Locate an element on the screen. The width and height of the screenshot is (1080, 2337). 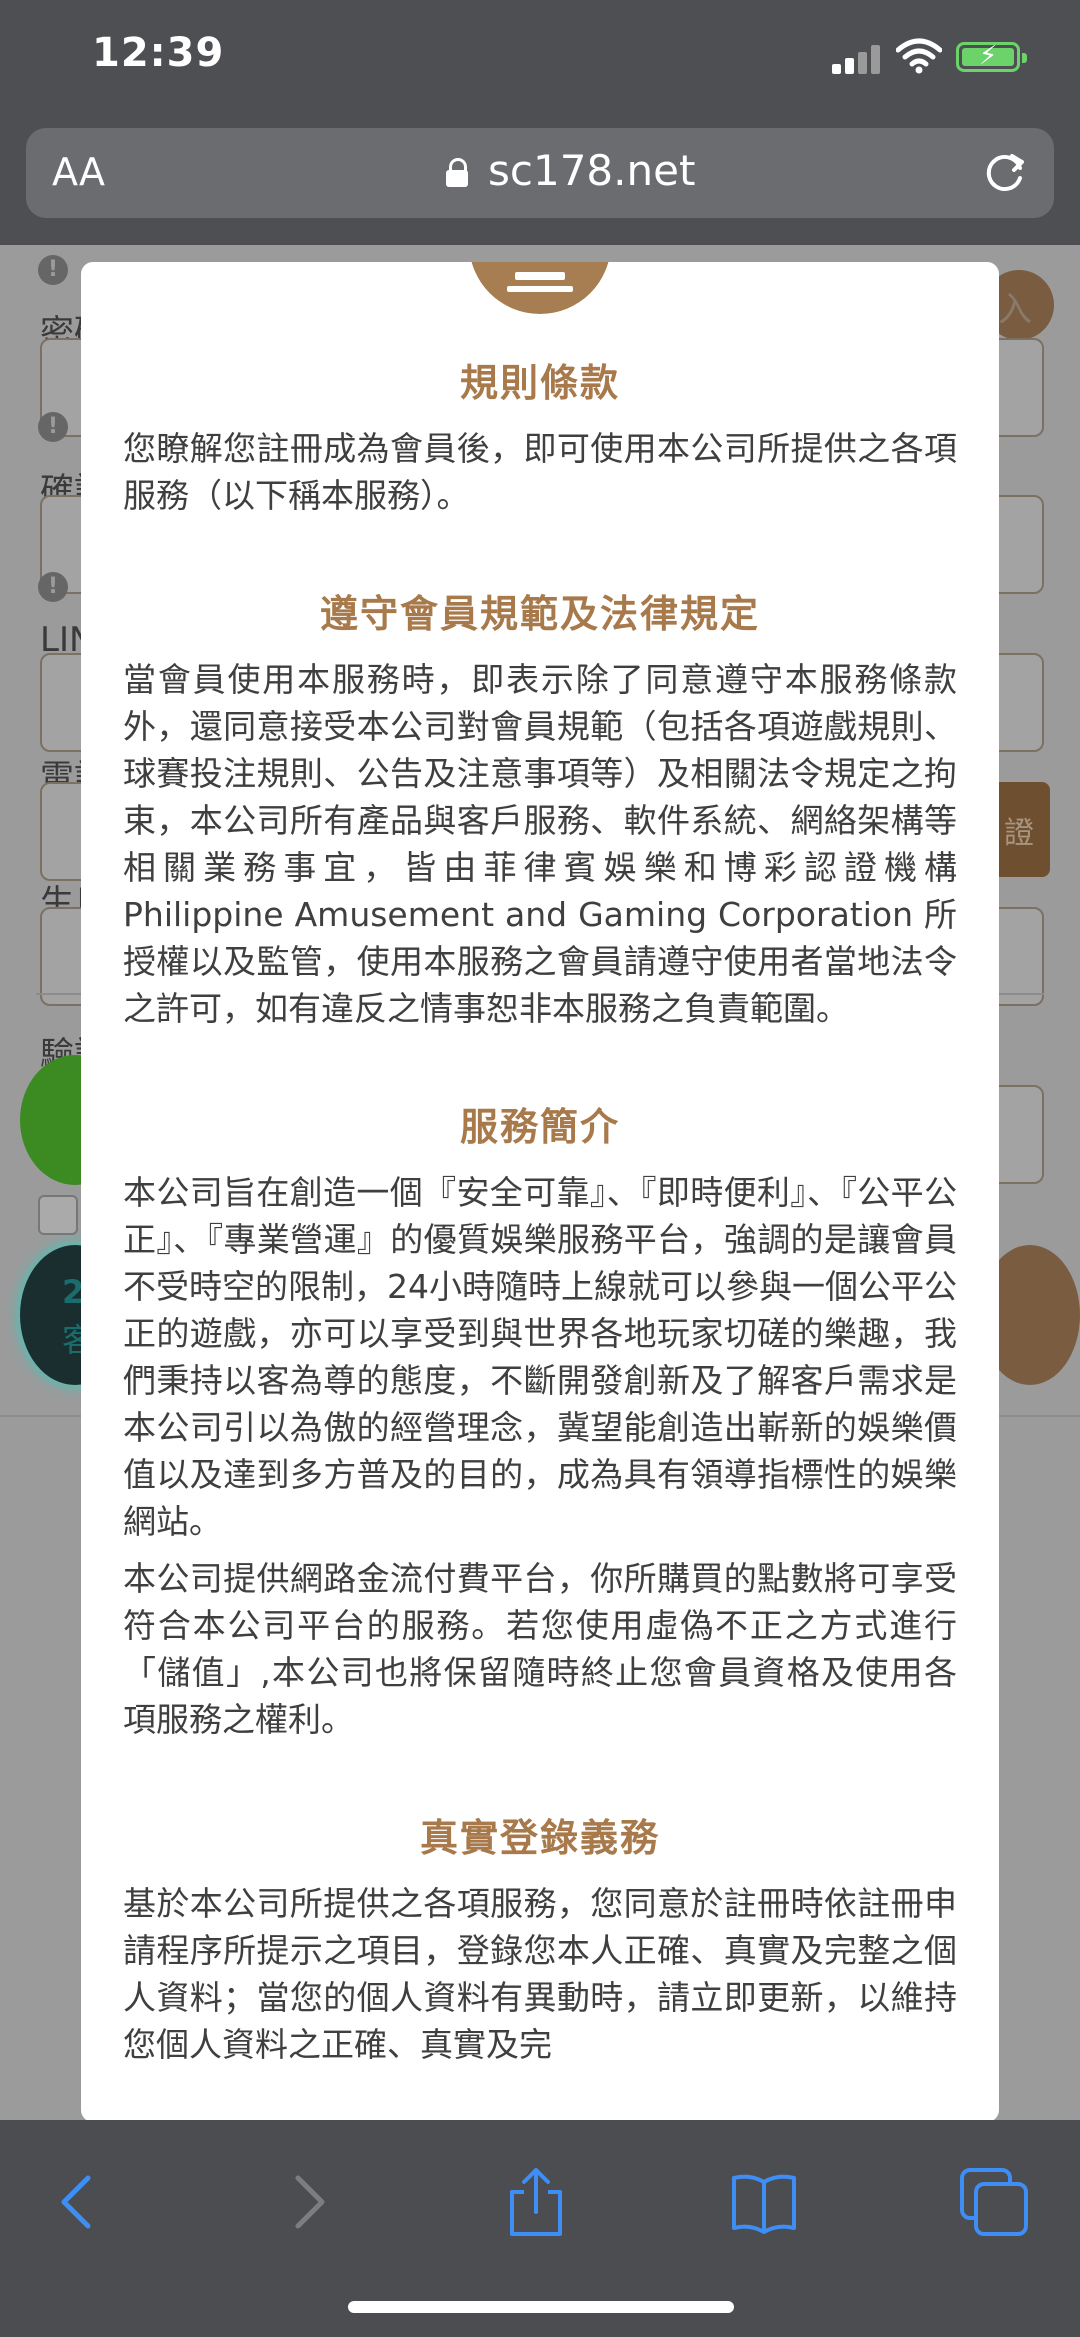
wifi-icon is located at coordinates (919, 56).